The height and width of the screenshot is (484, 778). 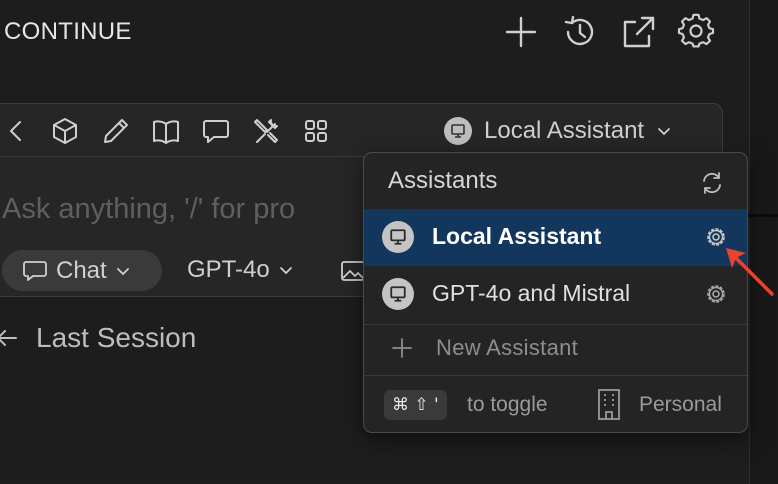 What do you see at coordinates (65, 131) in the screenshot?
I see `cube-icon` at bounding box center [65, 131].